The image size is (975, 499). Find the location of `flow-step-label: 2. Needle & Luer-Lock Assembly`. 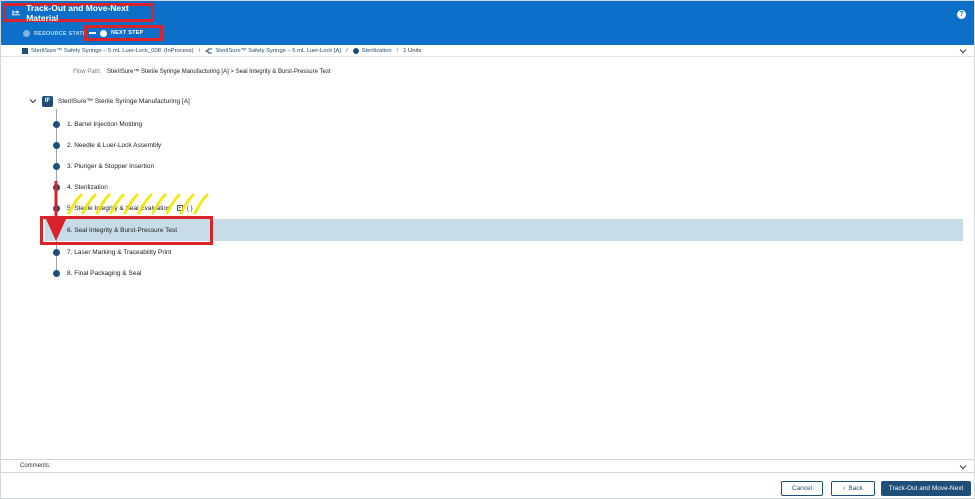

flow-step-label: 2. Needle & Luer-Lock Assembly is located at coordinates (114, 145).